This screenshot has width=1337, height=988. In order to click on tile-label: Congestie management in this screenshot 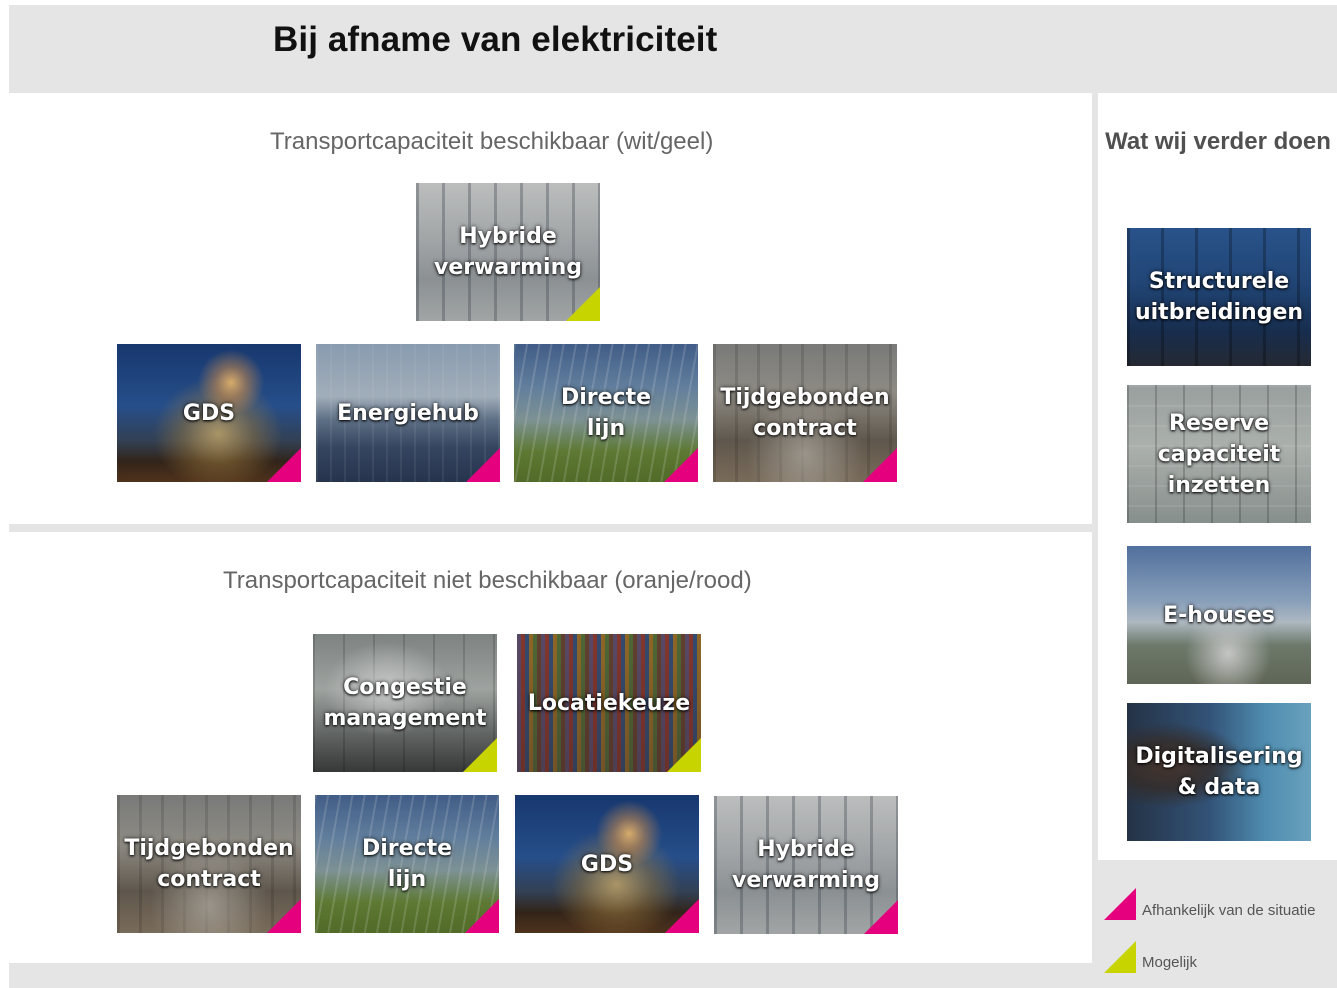, I will do `click(405, 703)`.